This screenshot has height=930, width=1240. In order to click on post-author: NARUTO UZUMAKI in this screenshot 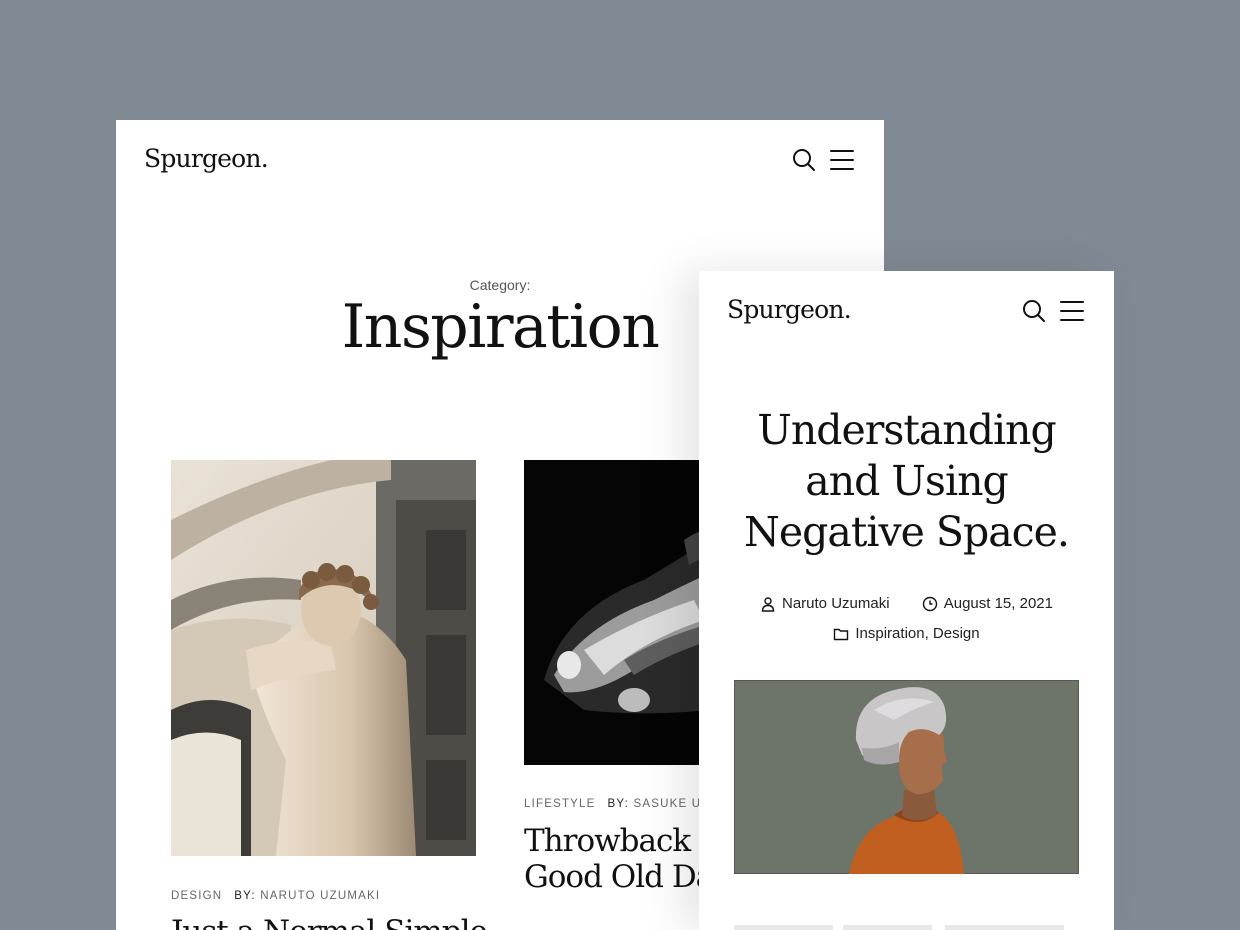, I will do `click(320, 896)`.